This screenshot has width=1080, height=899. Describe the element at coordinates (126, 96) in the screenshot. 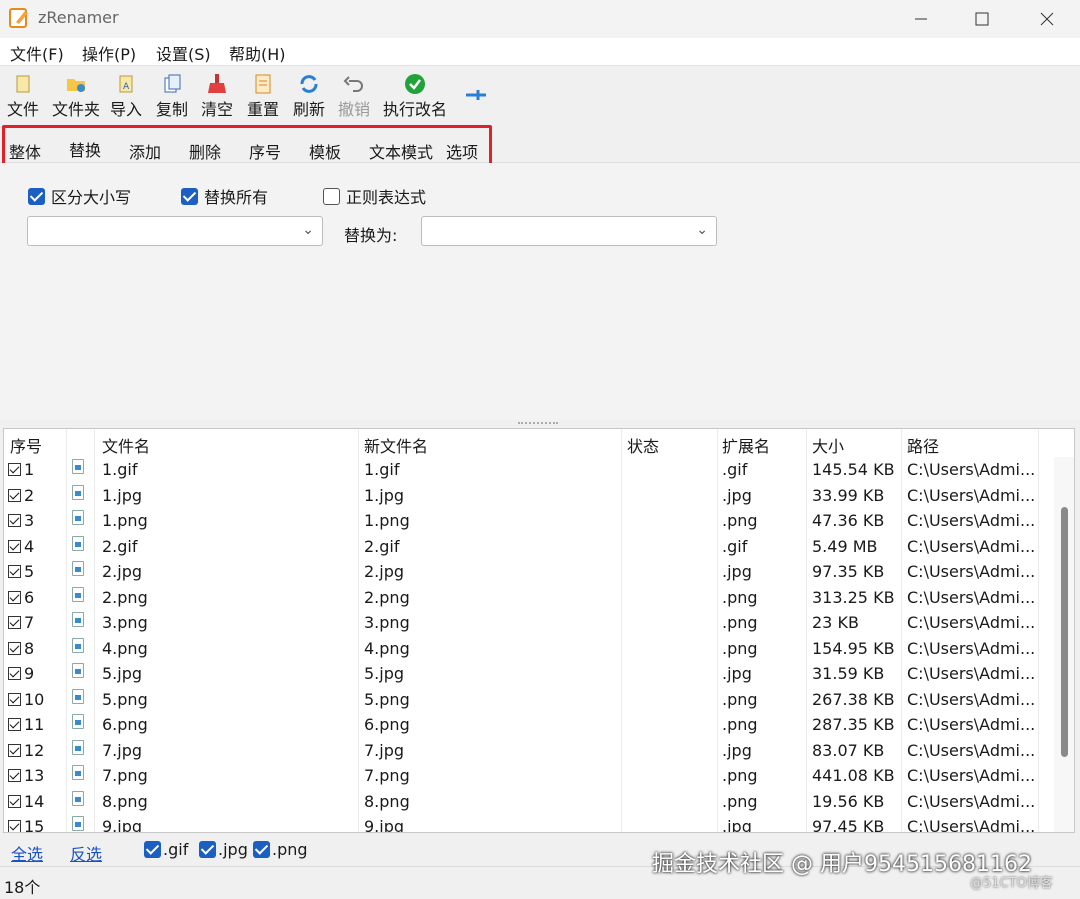

I see `tool-import-button: A 导入` at that location.